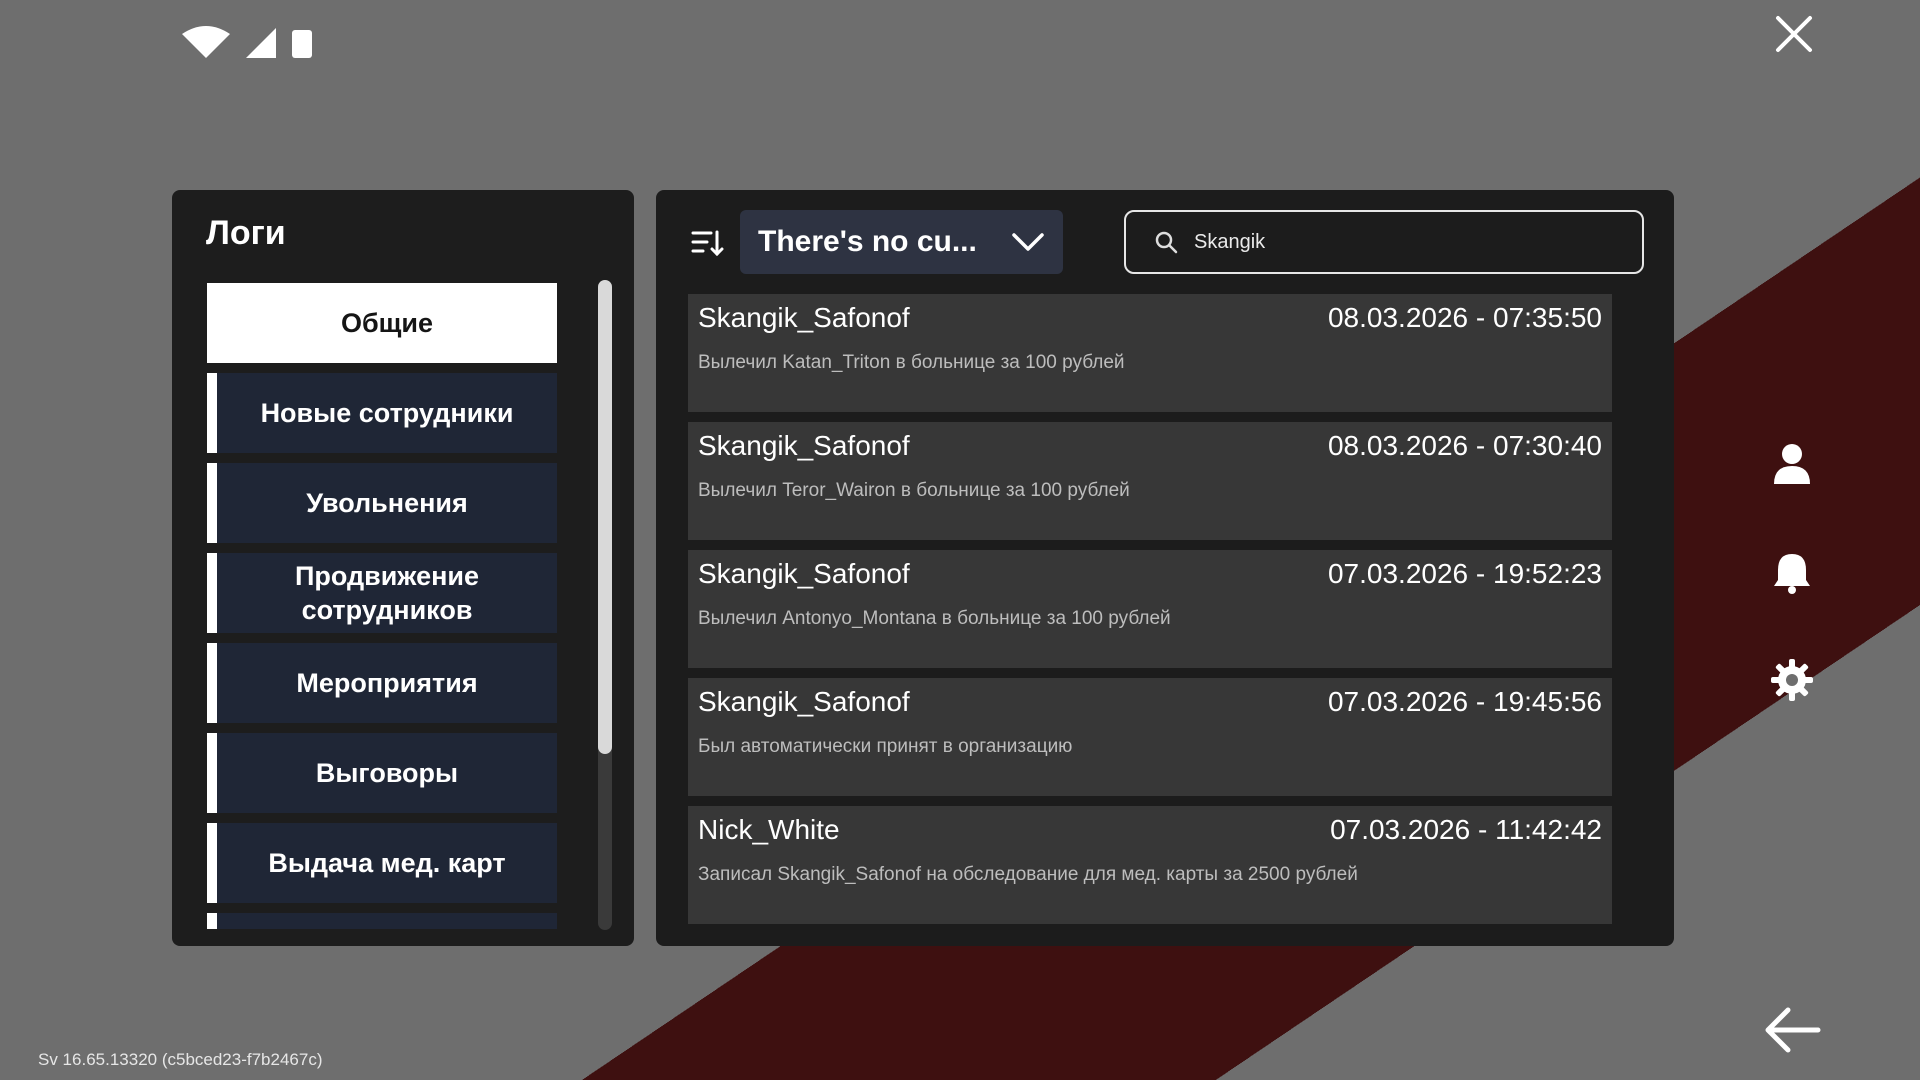 The width and height of the screenshot is (1920, 1080). I want to click on status-bar, so click(247, 42).